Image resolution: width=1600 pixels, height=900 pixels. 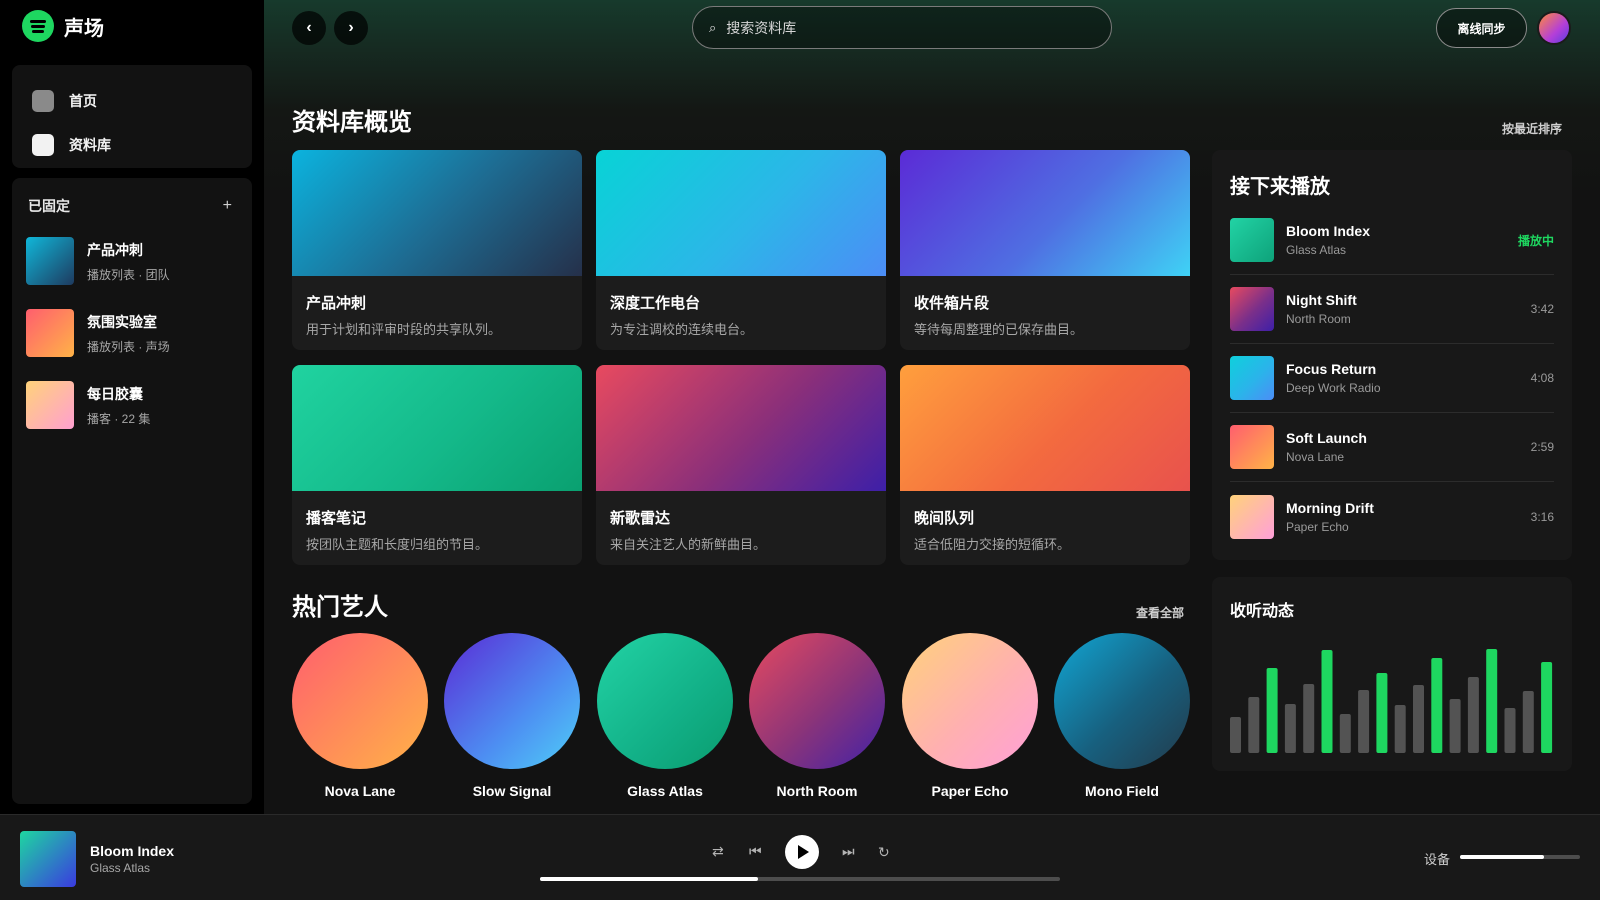 I want to click on card-title: 播客笔记, so click(x=336, y=518).